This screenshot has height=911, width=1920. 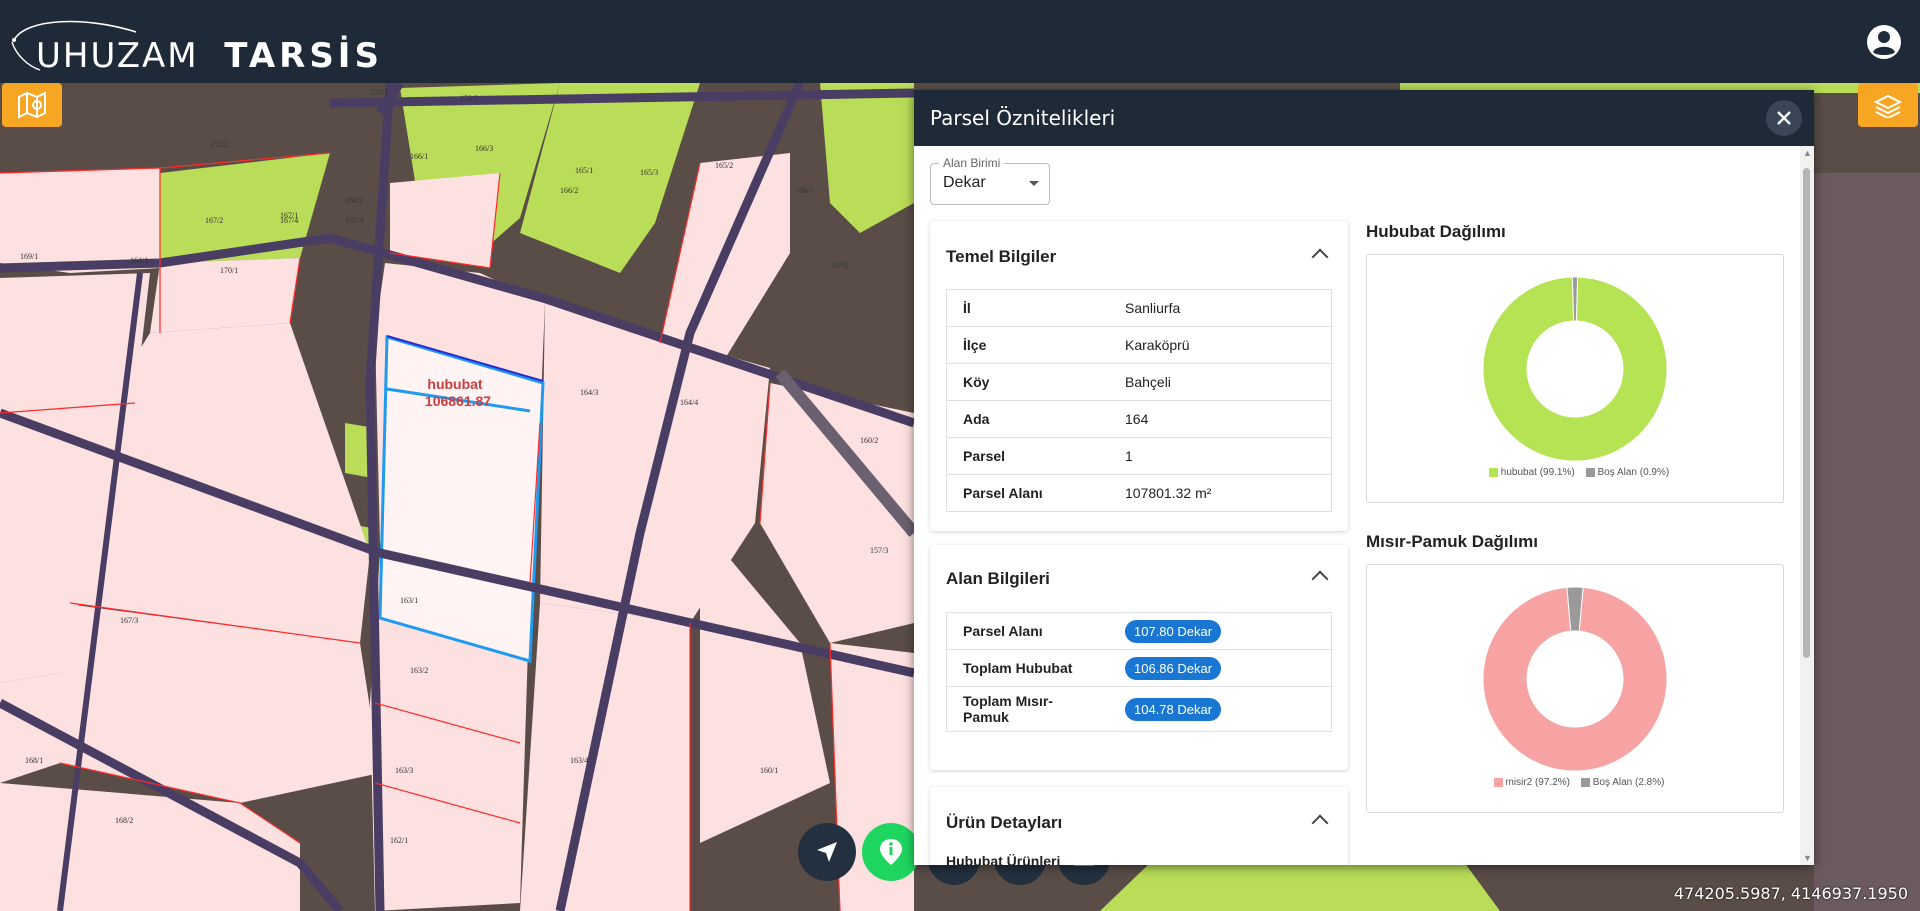 I want to click on chart-2-title: Mısır-Pamuk Dağılımı, so click(x=1452, y=541).